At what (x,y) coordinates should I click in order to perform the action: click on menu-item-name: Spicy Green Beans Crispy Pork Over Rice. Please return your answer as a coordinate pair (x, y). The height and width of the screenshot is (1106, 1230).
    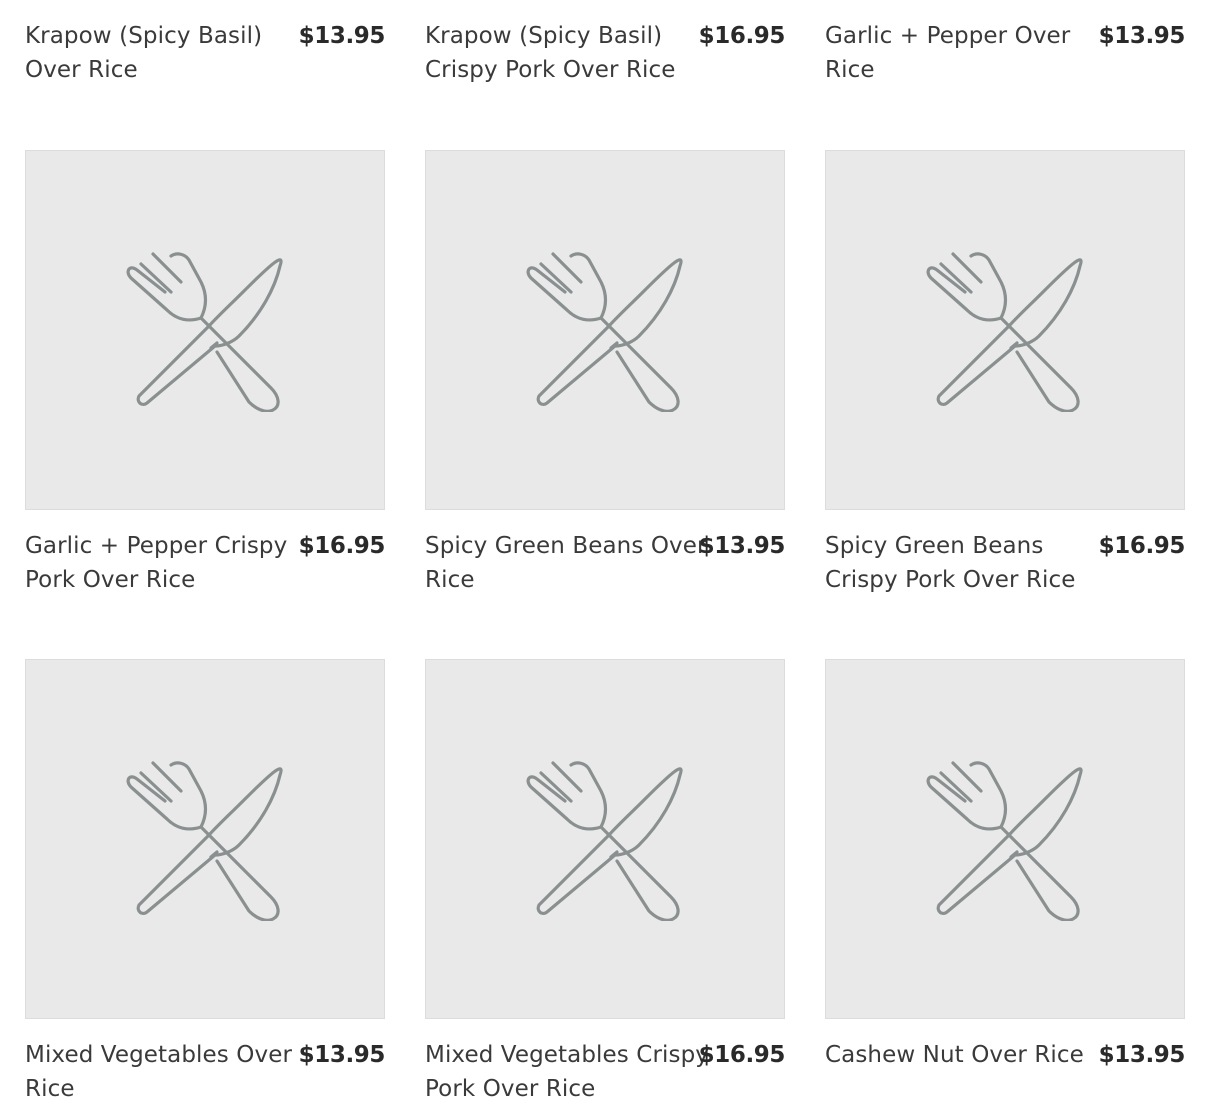
    Looking at the image, I should click on (967, 563).